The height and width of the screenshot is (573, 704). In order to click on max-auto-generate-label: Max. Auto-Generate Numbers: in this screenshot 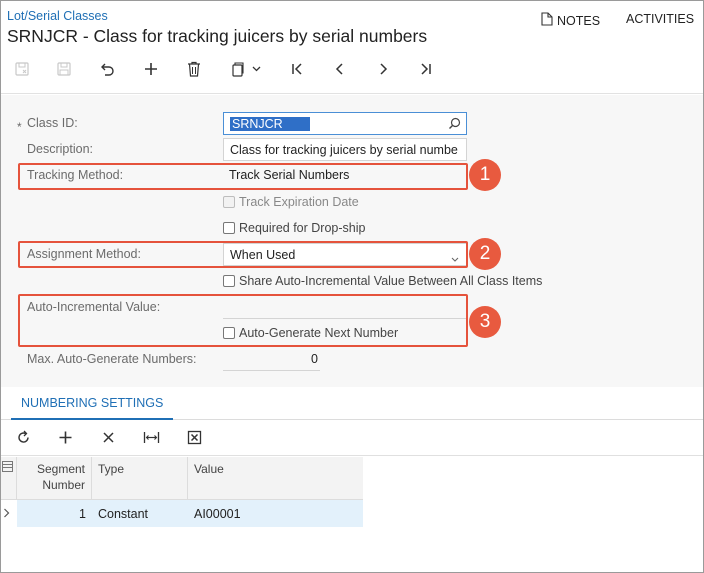, I will do `click(112, 359)`.